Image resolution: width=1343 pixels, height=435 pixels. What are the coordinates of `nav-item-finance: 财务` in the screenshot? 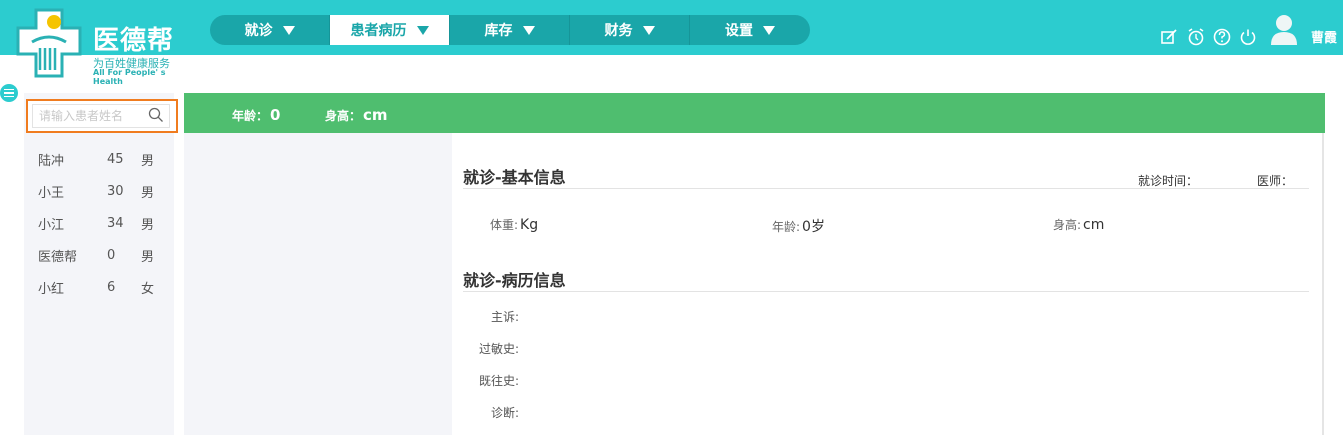 It's located at (630, 30).